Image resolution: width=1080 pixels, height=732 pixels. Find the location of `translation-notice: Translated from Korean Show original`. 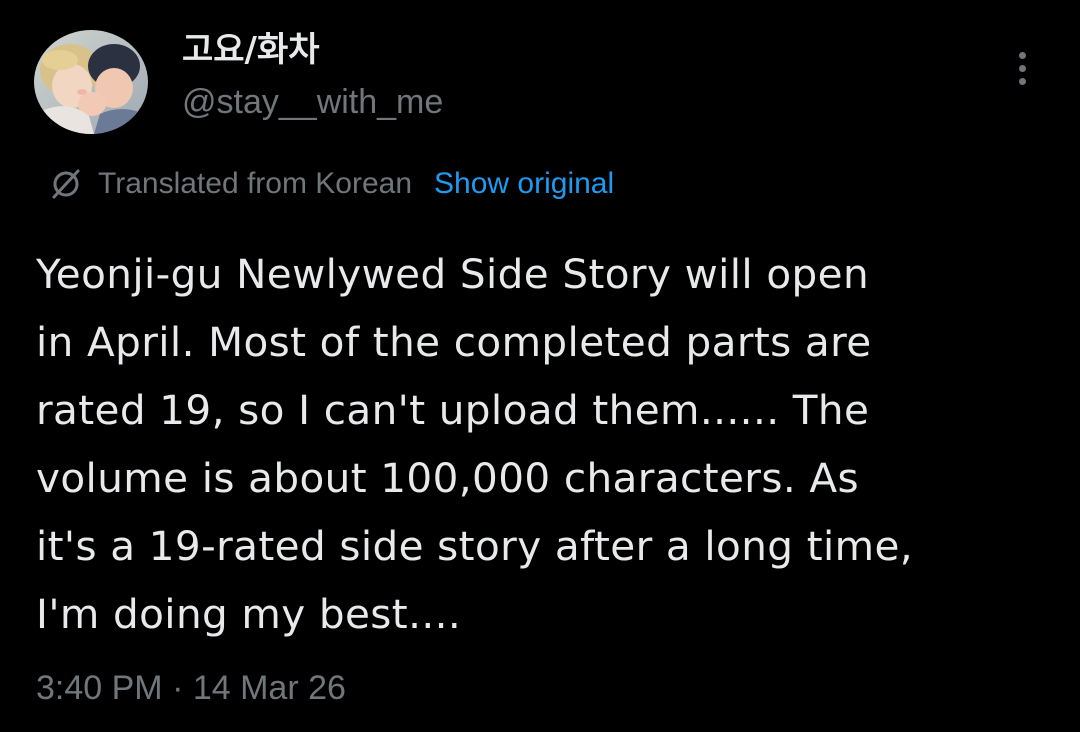

translation-notice: Translated from Korean Show original is located at coordinates (331, 184).